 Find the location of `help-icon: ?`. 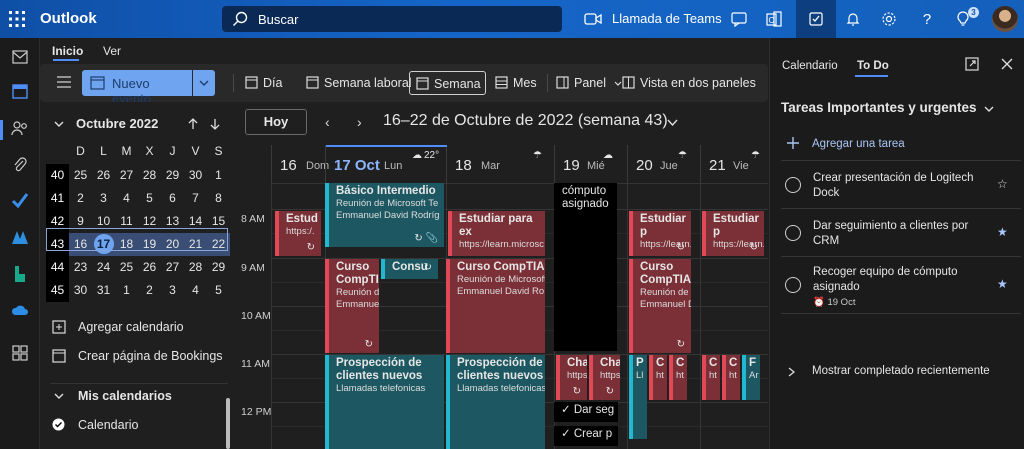

help-icon: ? is located at coordinates (927, 19).